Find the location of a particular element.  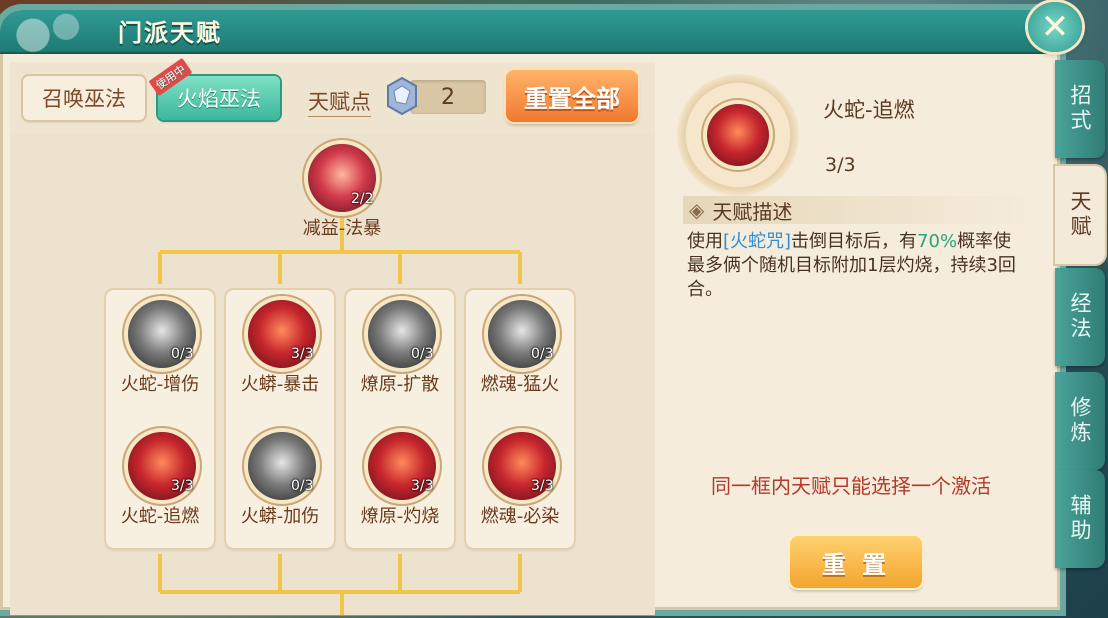

talent-node-name: 燃魂-必染 is located at coordinates (520, 516).